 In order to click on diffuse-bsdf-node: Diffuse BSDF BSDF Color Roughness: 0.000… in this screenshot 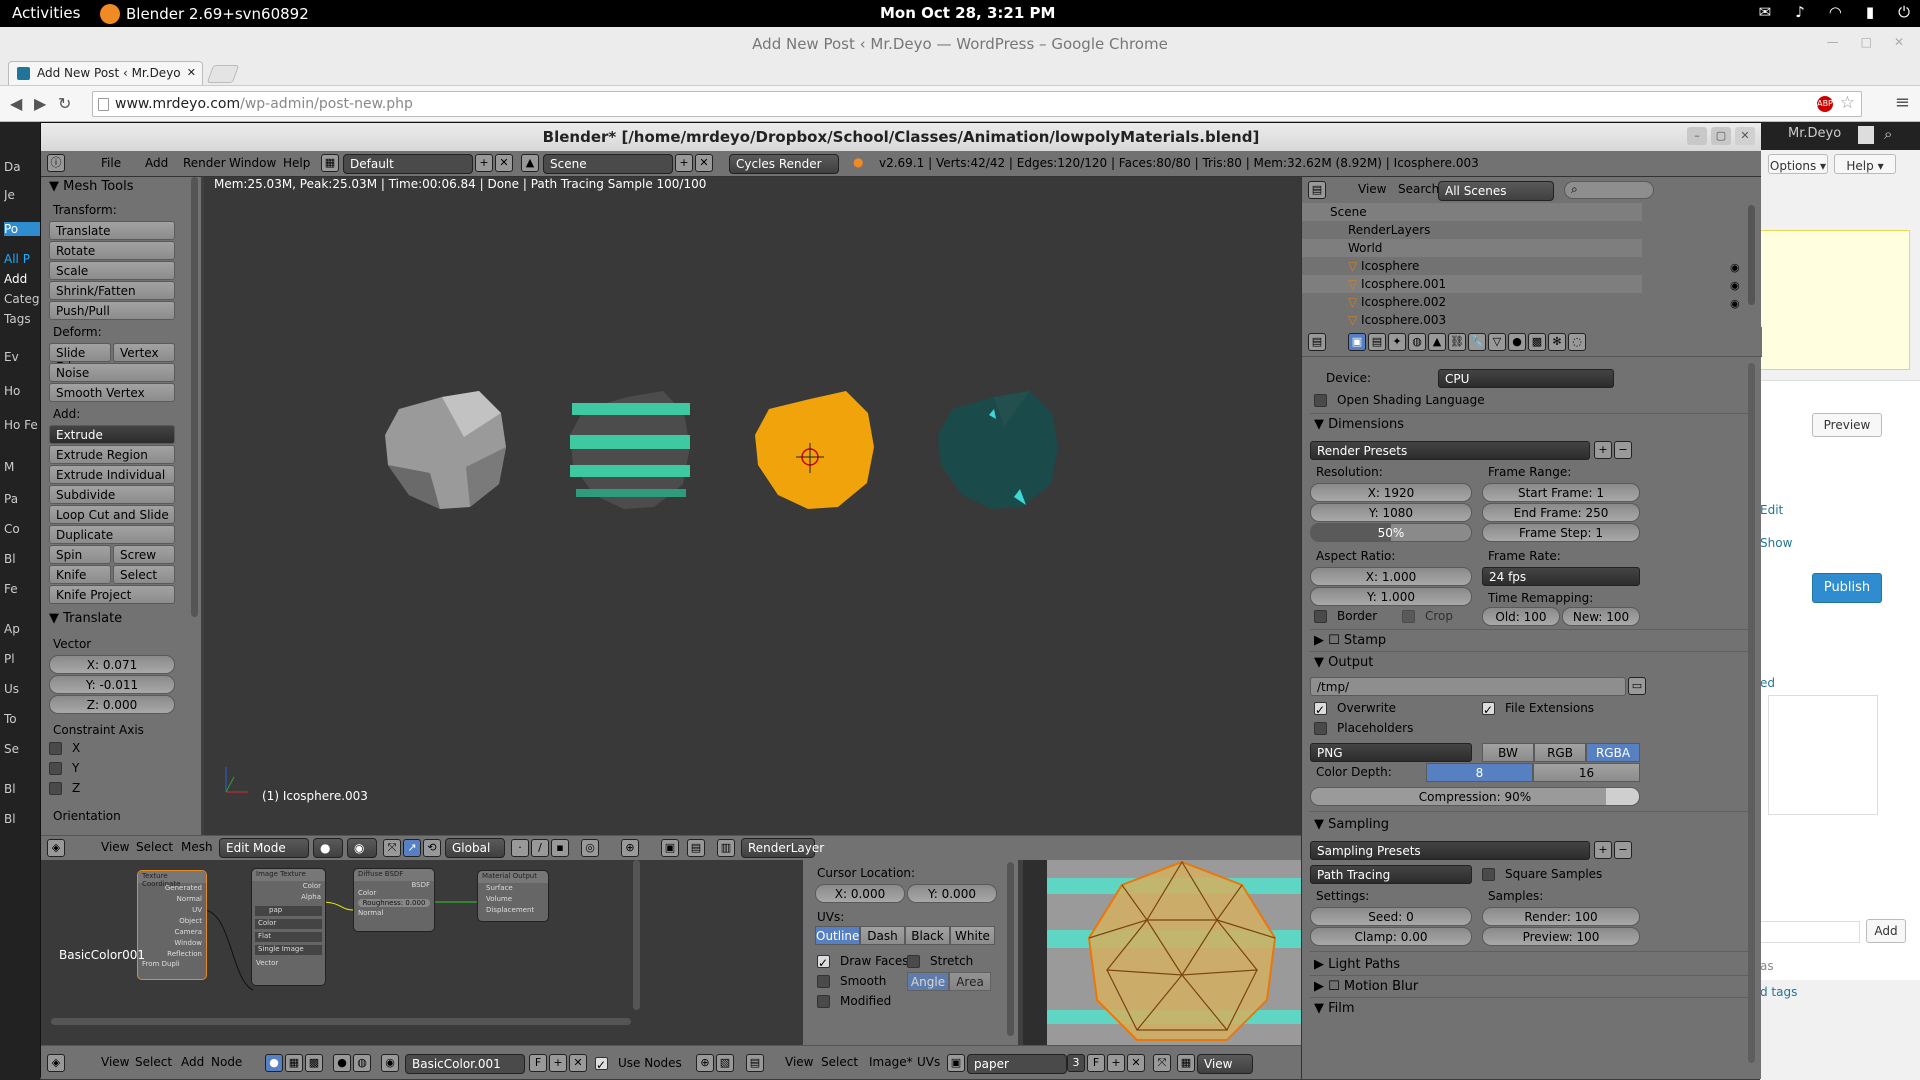, I will do `click(394, 900)`.